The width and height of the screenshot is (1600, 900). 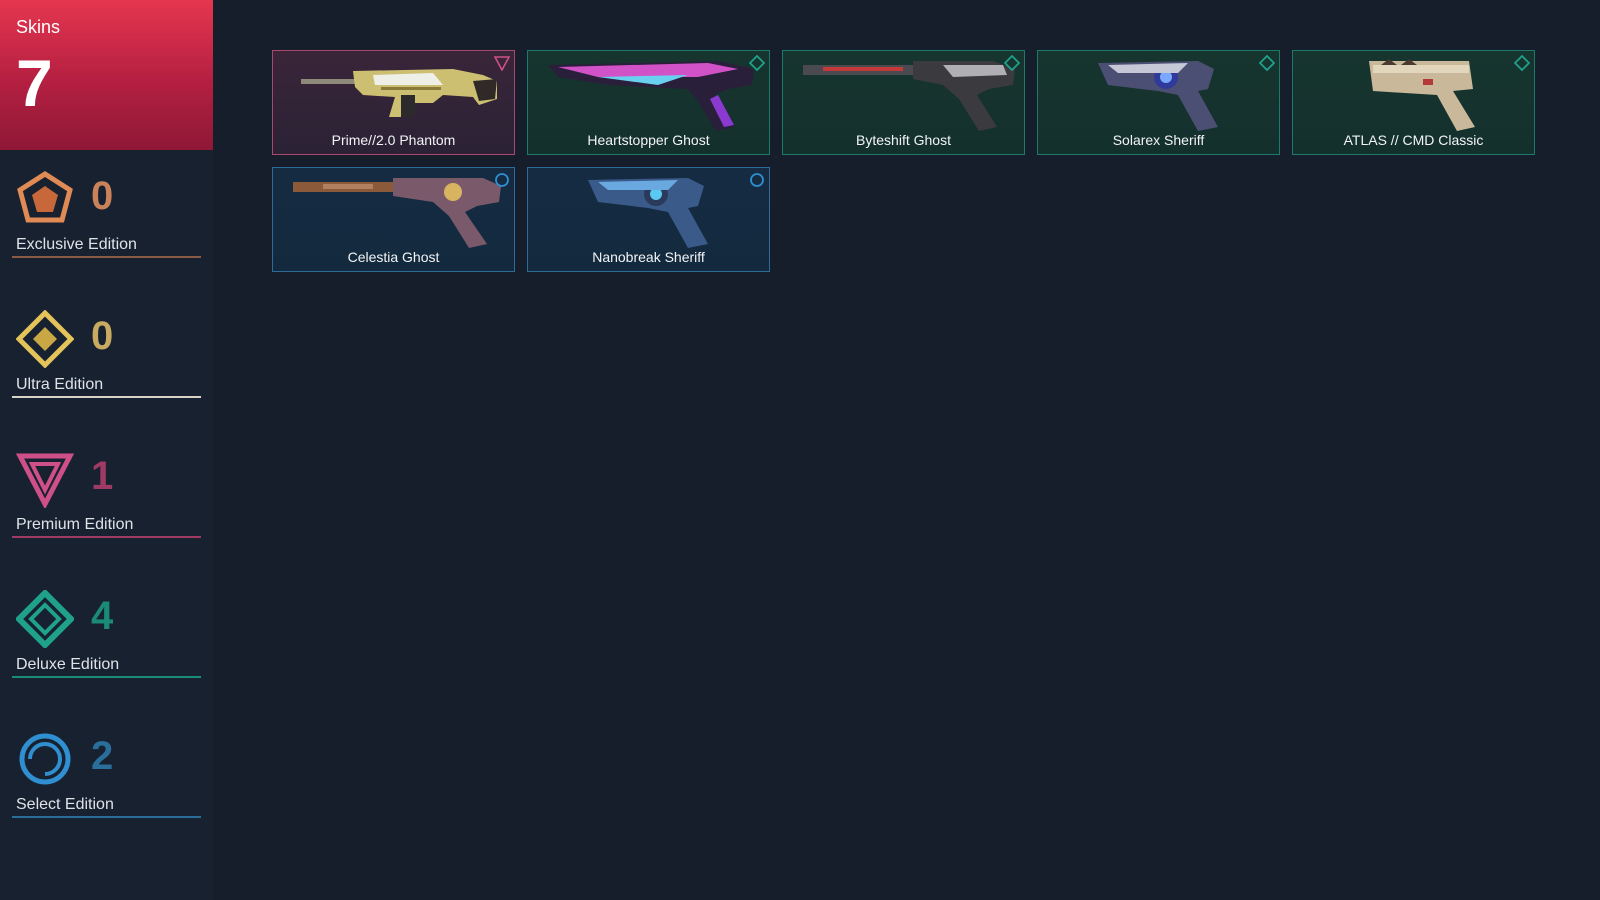 What do you see at coordinates (102, 616) in the screenshot?
I see `tier-count: 4` at bounding box center [102, 616].